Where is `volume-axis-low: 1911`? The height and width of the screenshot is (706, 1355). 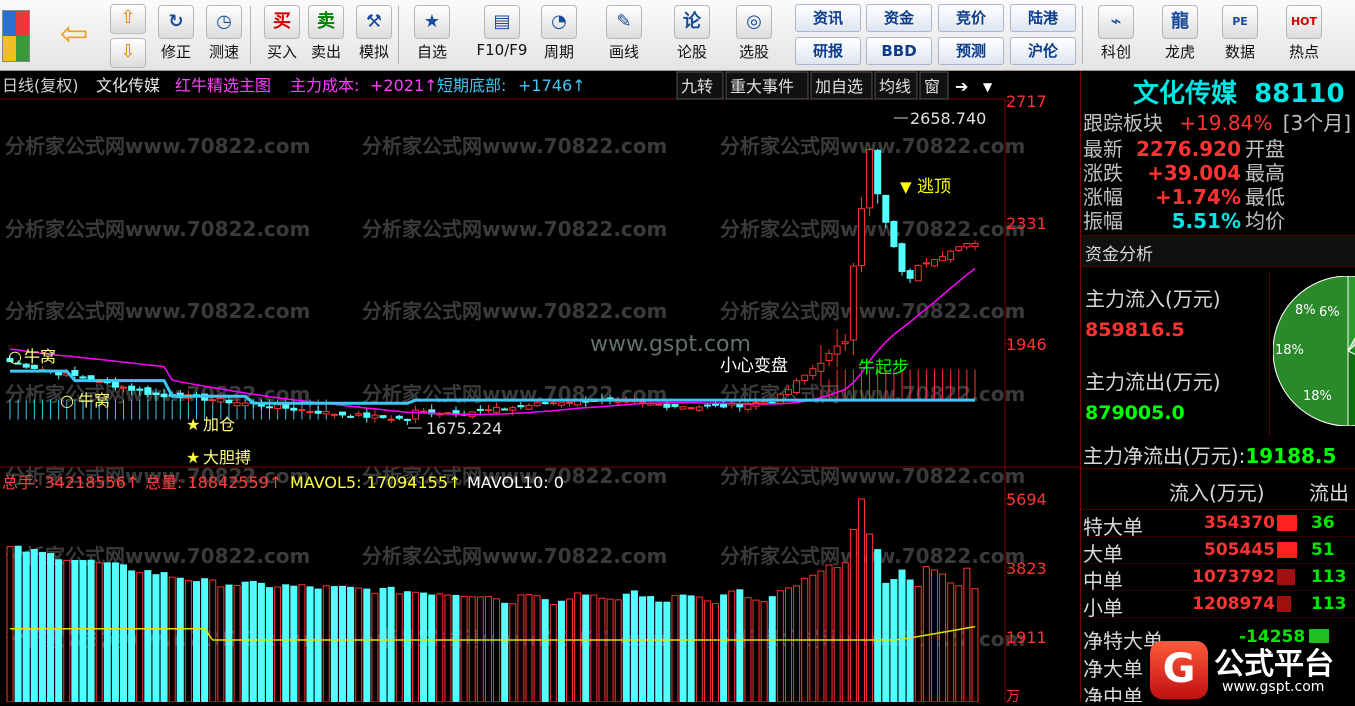
volume-axis-low: 1911 is located at coordinates (1026, 637).